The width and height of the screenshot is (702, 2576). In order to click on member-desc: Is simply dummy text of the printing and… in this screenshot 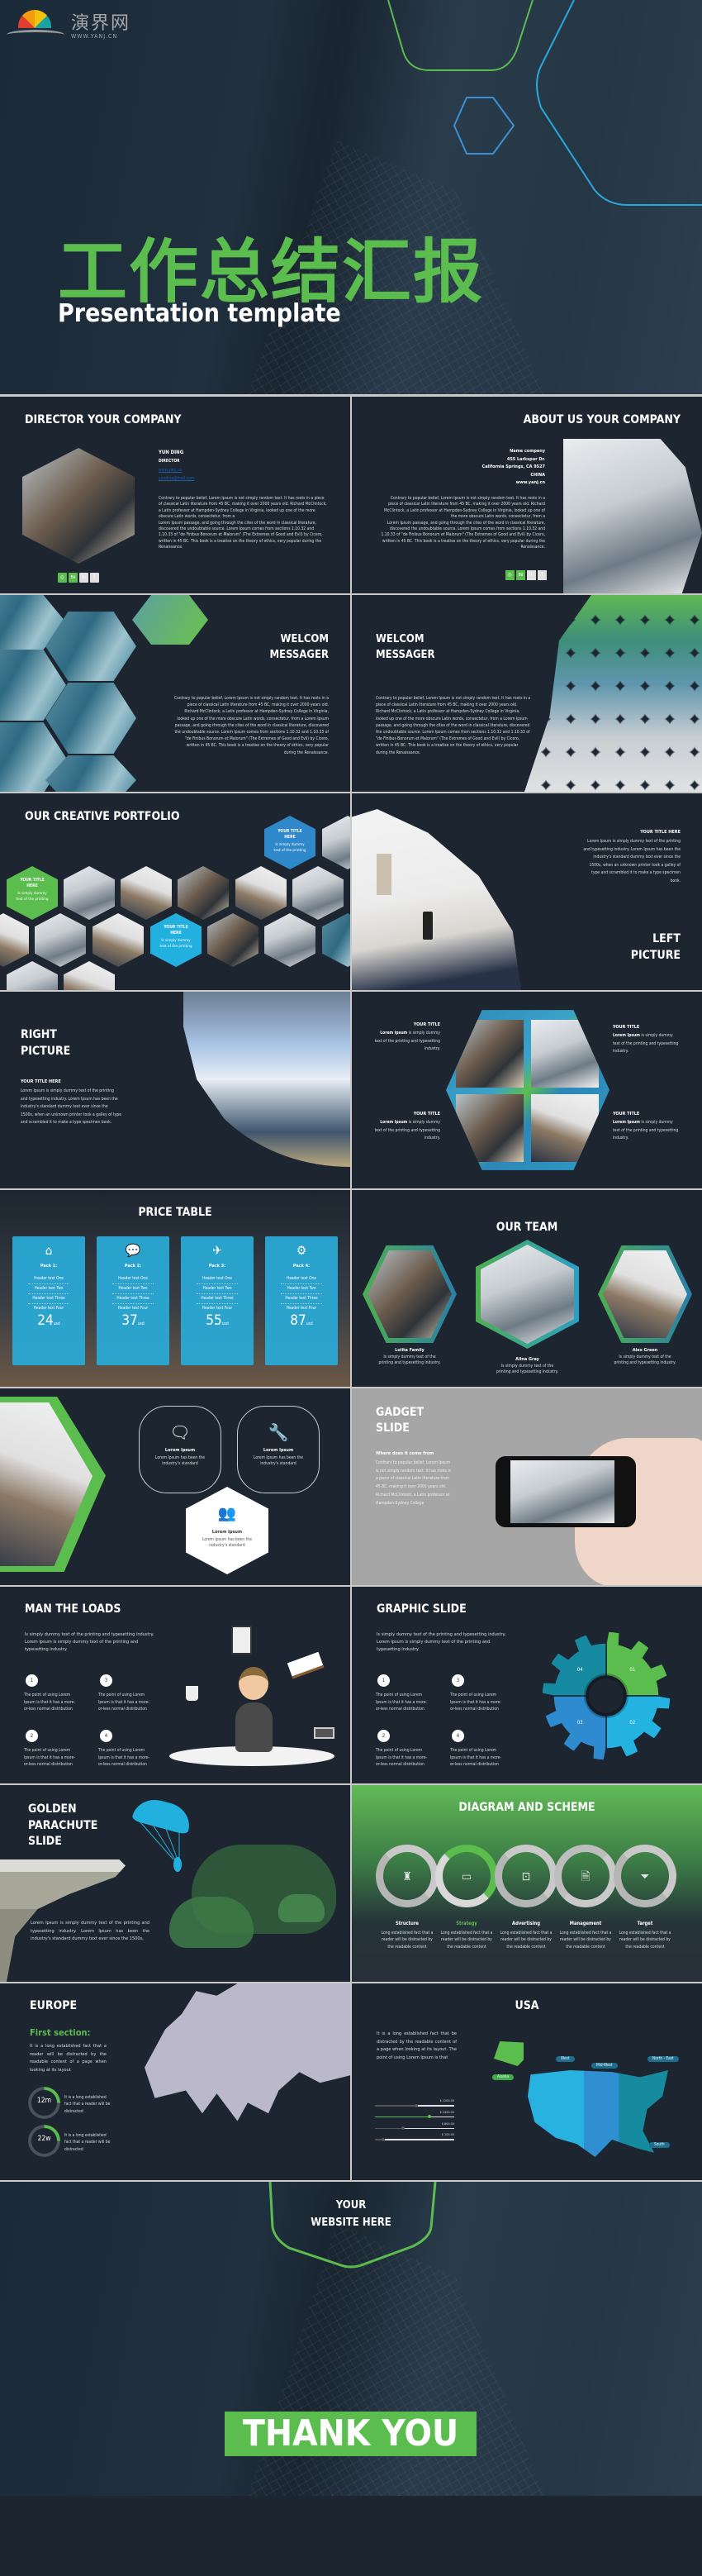, I will do `click(527, 1370)`.